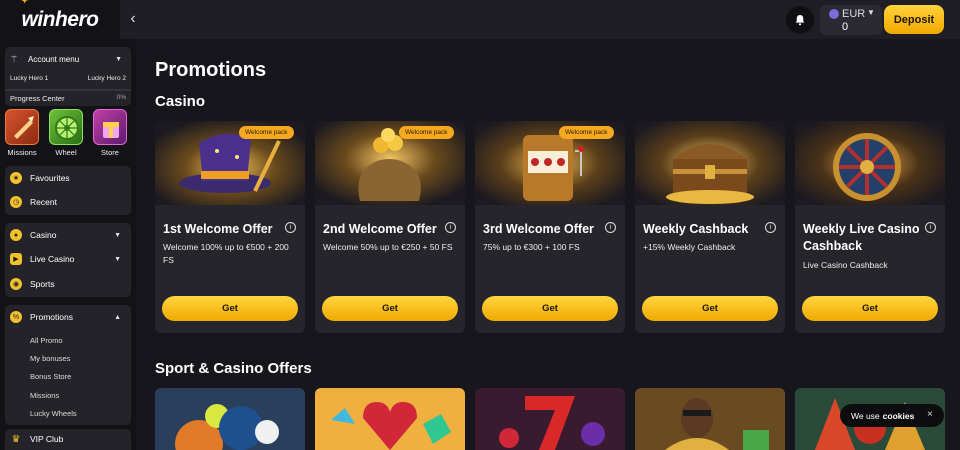 The image size is (960, 450). Describe the element at coordinates (180, 101) in the screenshot. I see `section-title-casino: Casino` at that location.